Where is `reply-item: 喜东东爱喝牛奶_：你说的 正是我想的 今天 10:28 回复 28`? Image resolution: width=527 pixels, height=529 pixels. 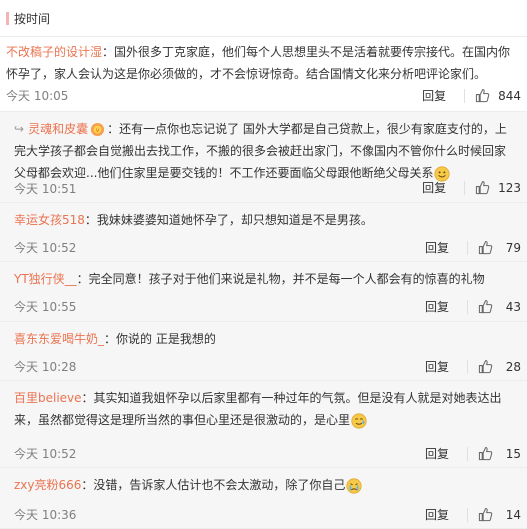 reply-item: 喜东东爱喝牛奶_：你说的 正是我想的 今天 10:28 回复 28 is located at coordinates (263, 351).